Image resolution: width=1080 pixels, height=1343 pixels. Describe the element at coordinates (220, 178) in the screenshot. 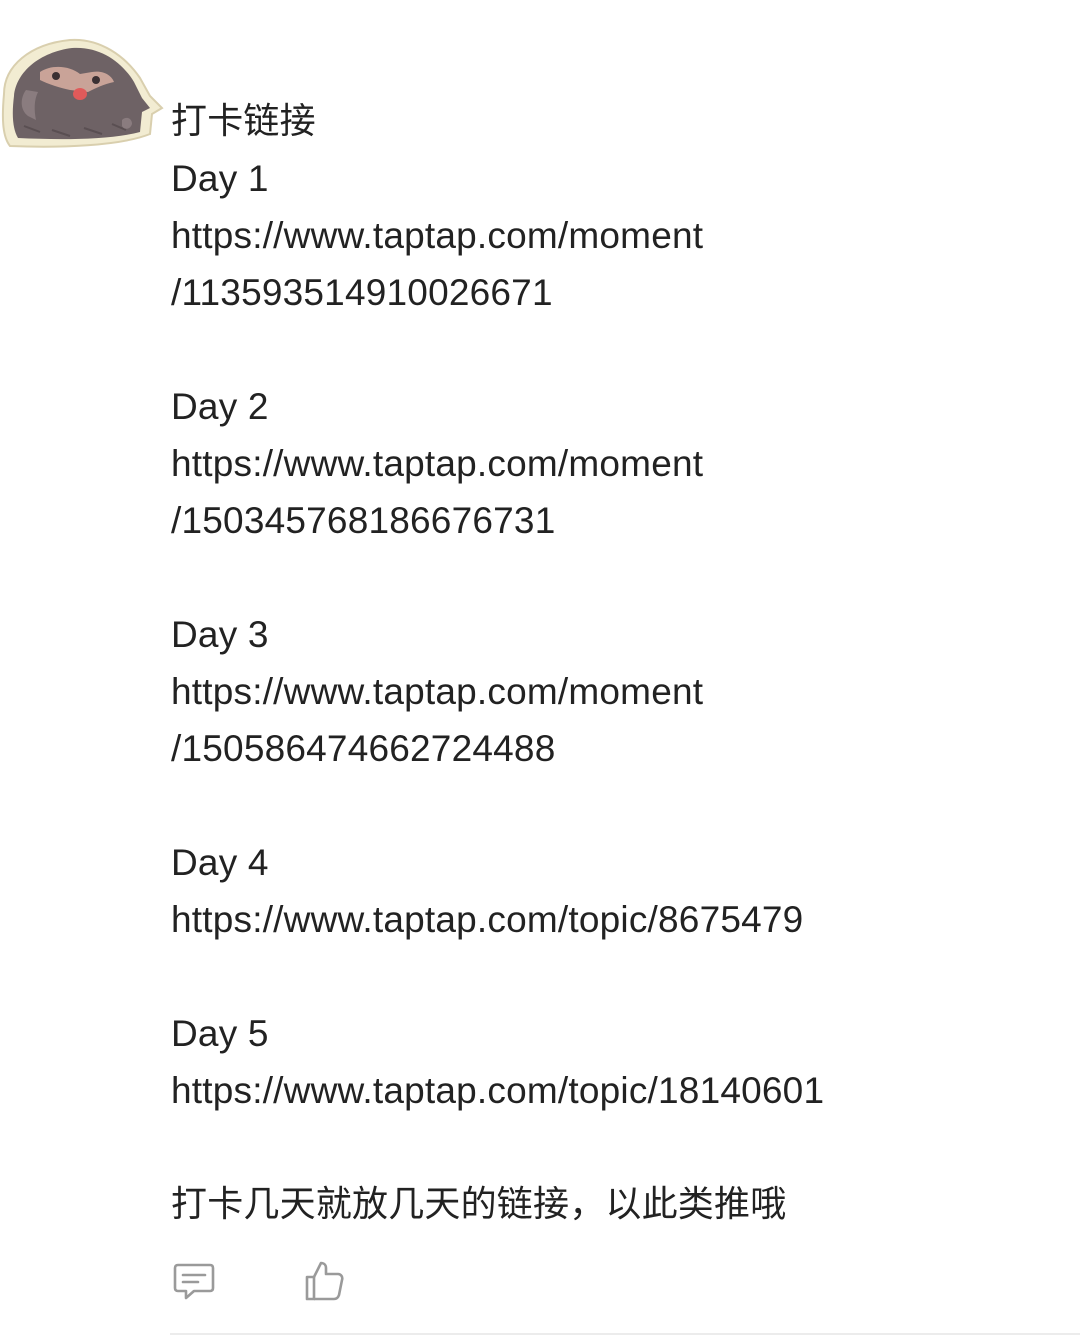

I see `day-1-label: Day 1` at that location.